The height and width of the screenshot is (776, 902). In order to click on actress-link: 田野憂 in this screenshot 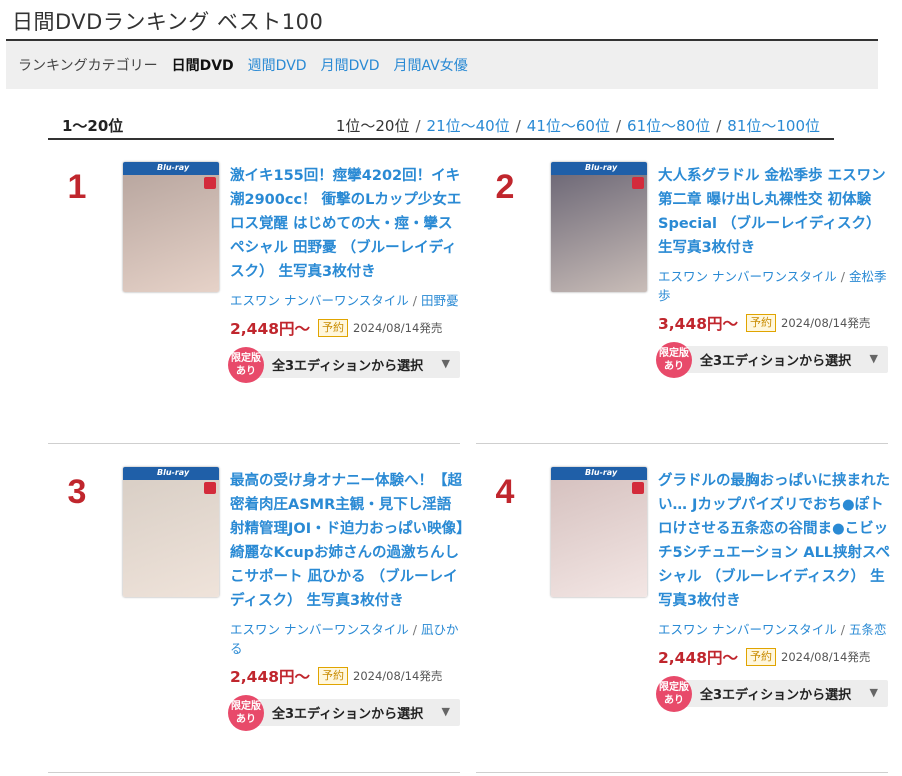, I will do `click(440, 300)`.